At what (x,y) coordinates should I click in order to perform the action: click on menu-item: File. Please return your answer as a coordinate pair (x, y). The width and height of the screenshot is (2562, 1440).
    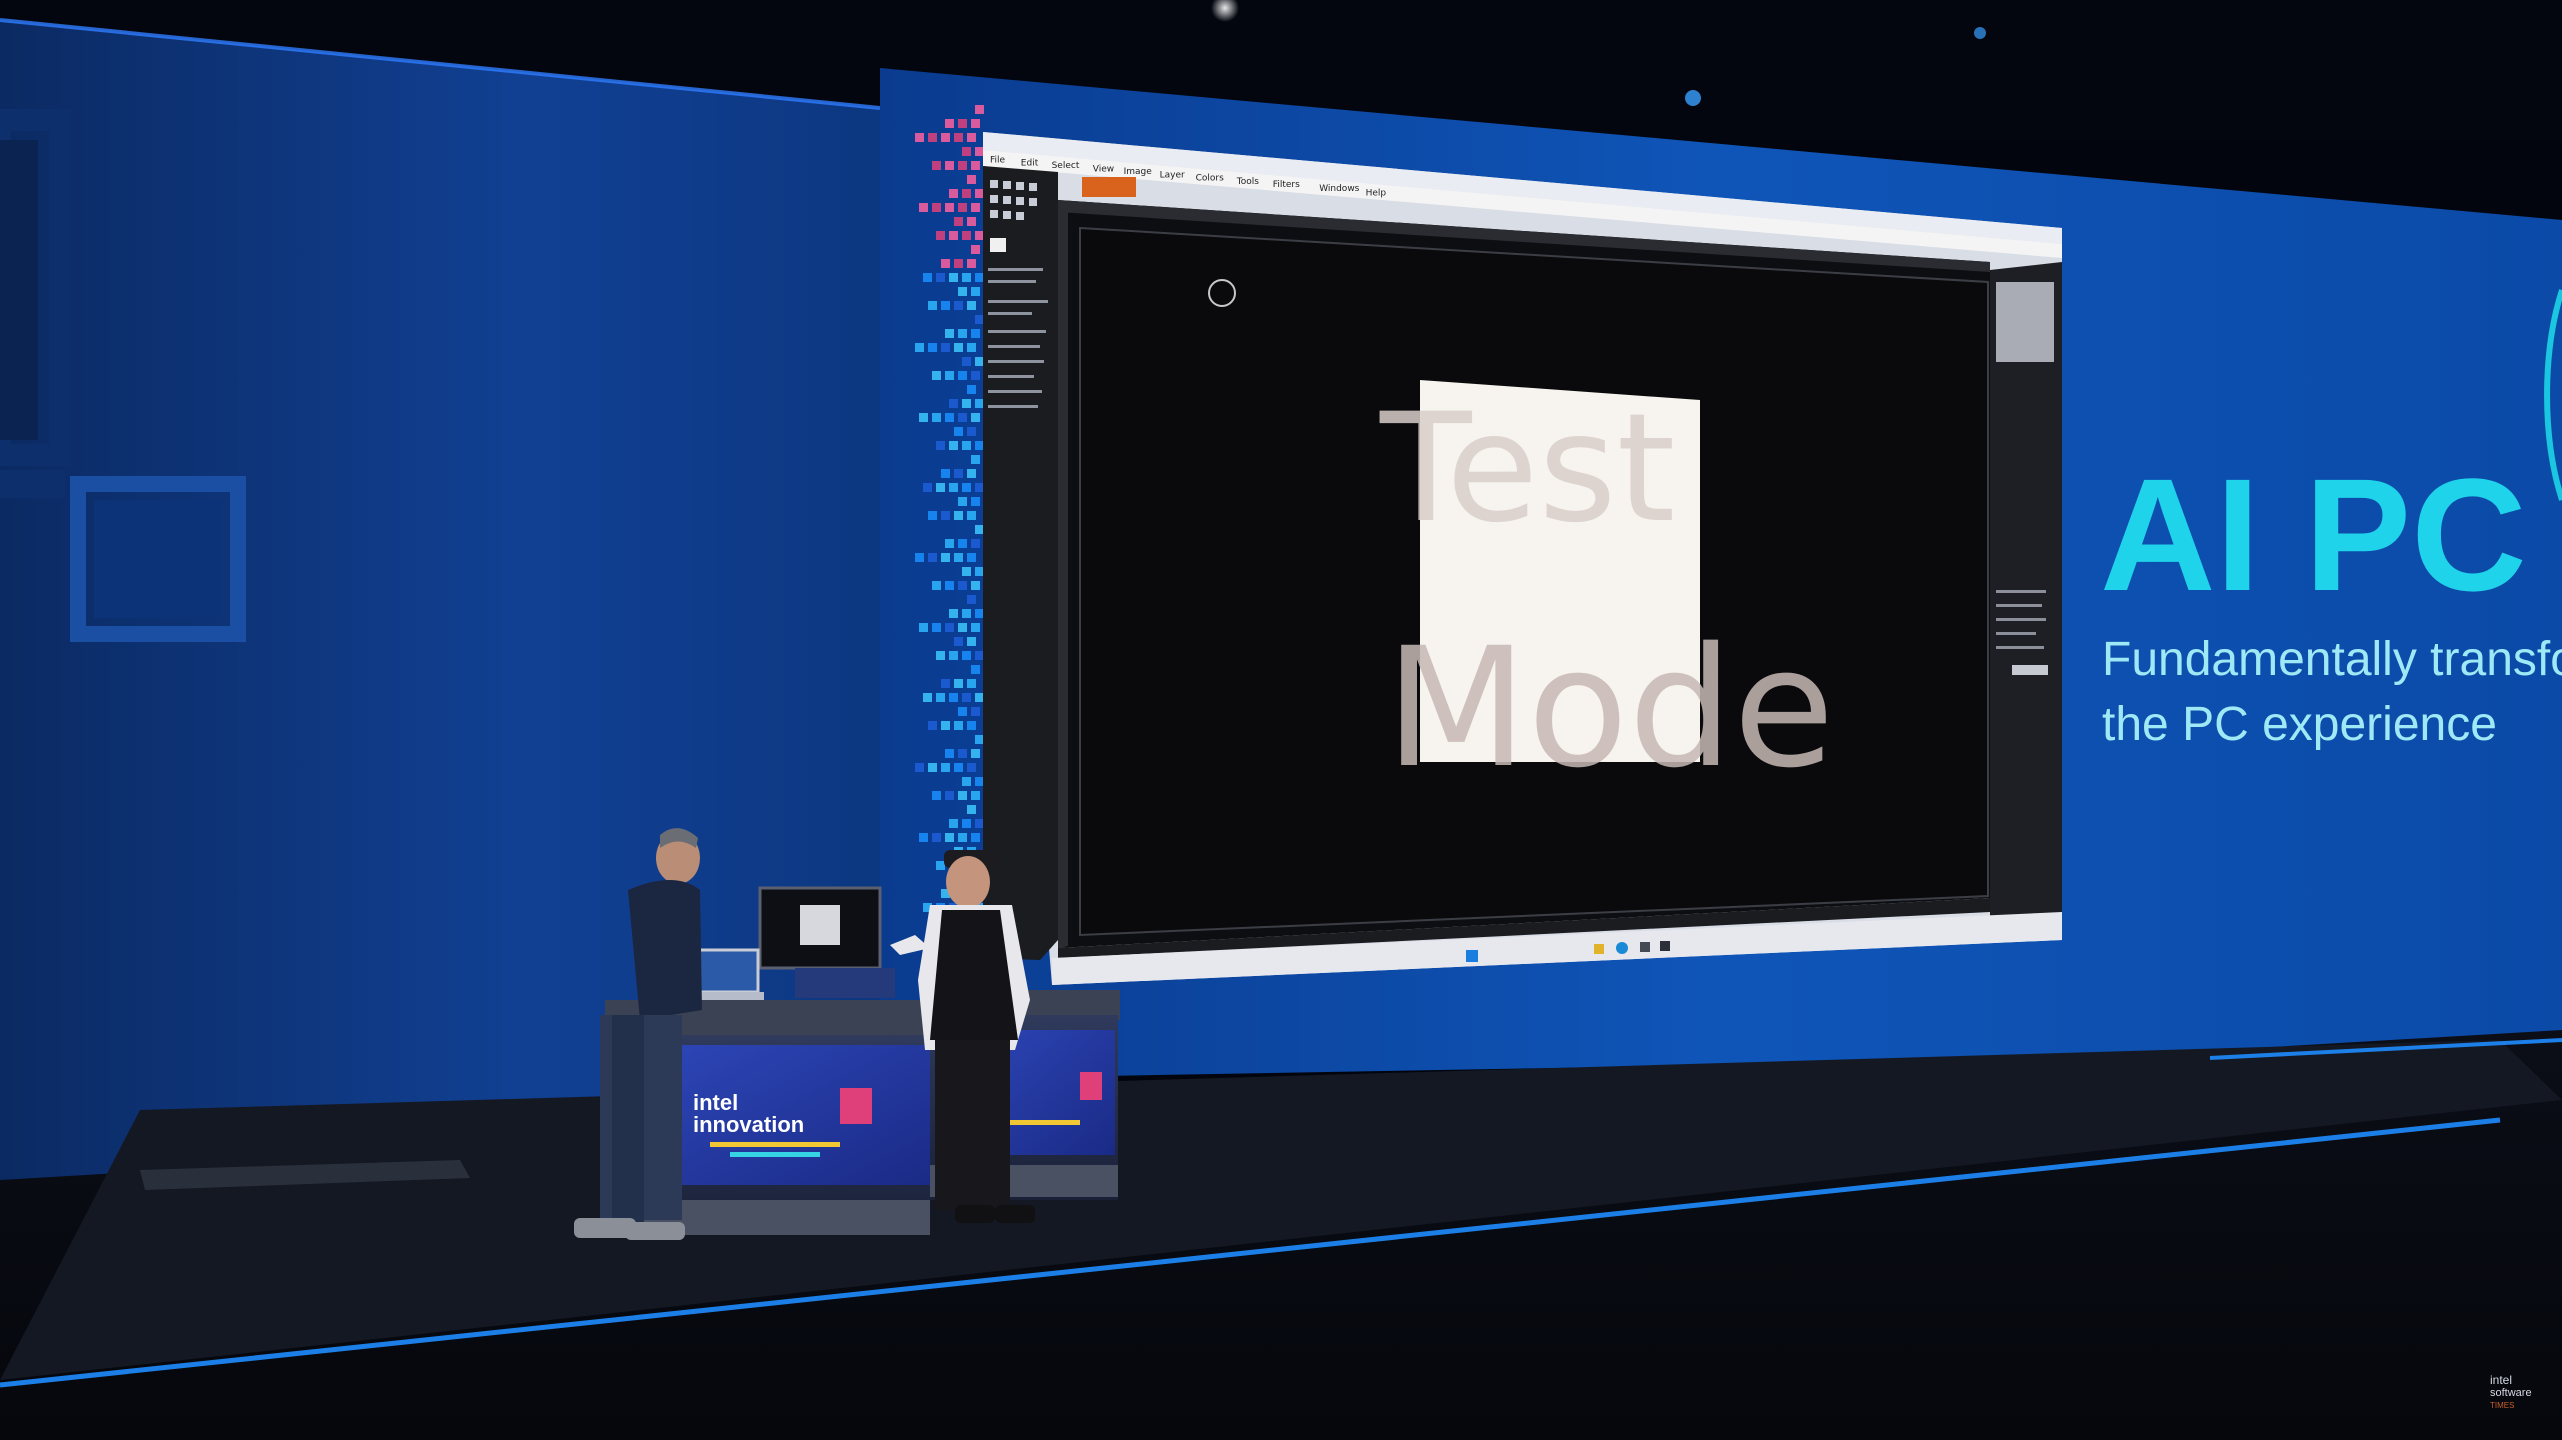
    Looking at the image, I should click on (998, 161).